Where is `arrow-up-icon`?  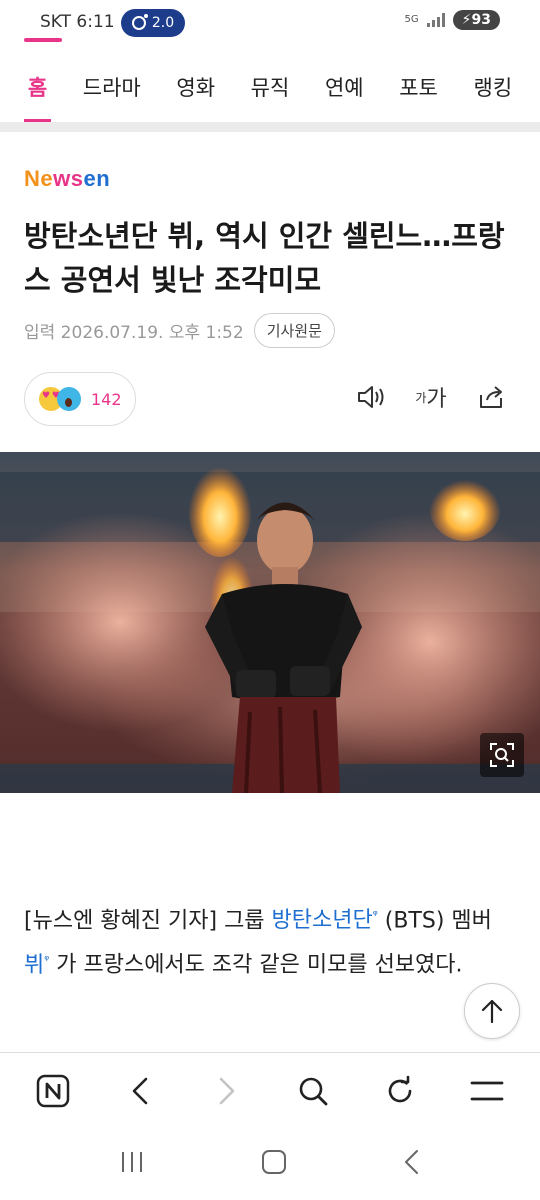
arrow-up-icon is located at coordinates (492, 1011).